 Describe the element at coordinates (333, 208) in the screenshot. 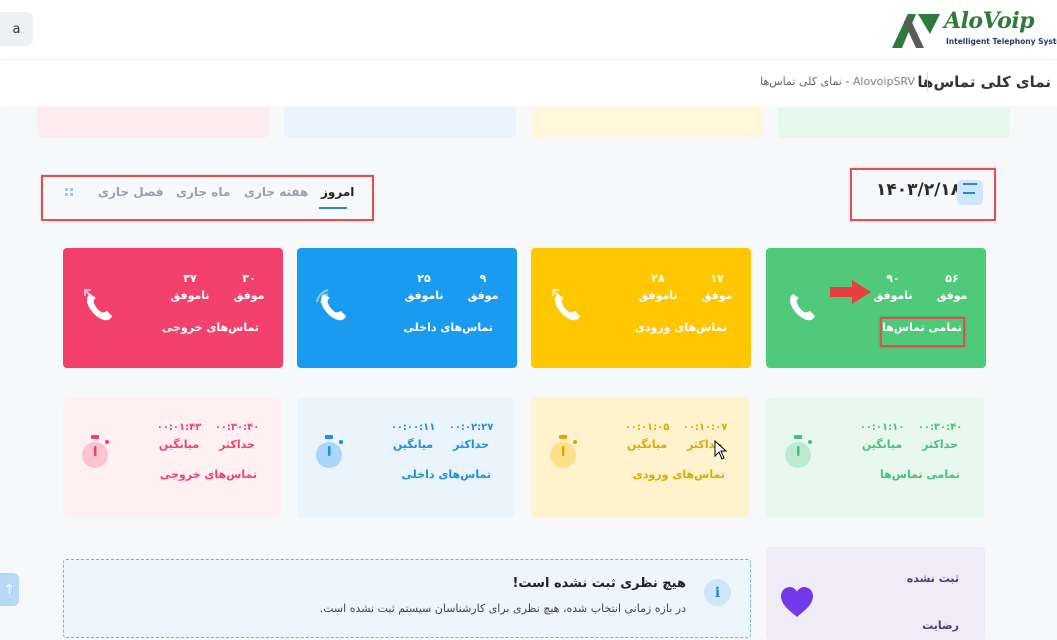

I see `tab-active-indicator` at that location.